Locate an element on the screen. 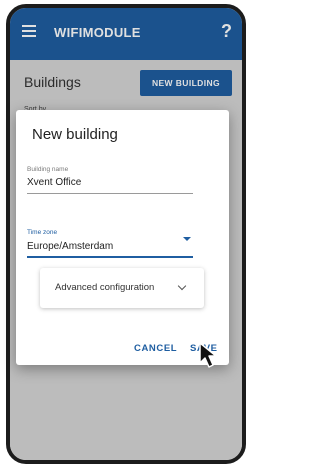 The width and height of the screenshot is (320, 467). dropdown-arrow-icon is located at coordinates (187, 239).